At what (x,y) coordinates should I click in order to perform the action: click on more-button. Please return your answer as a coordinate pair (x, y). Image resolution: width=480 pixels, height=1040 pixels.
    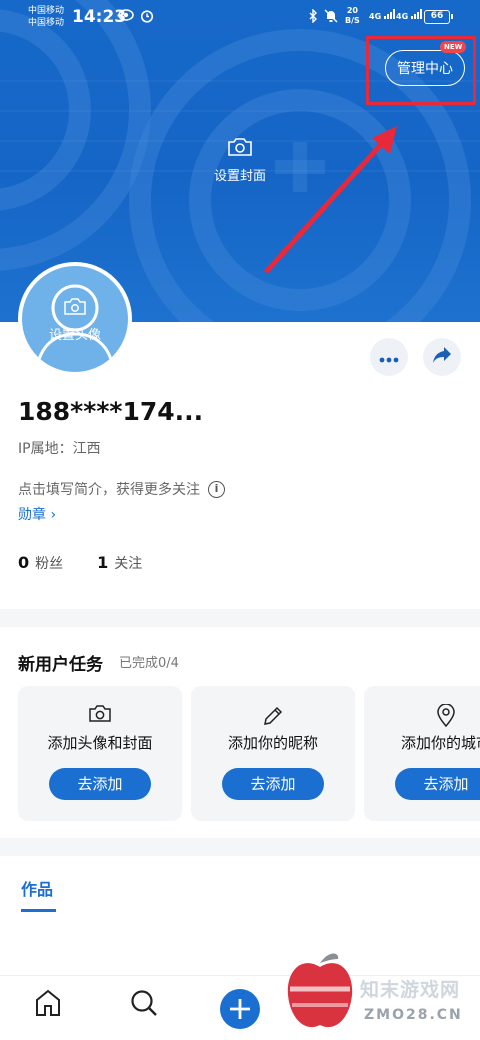
    Looking at the image, I should click on (389, 357).